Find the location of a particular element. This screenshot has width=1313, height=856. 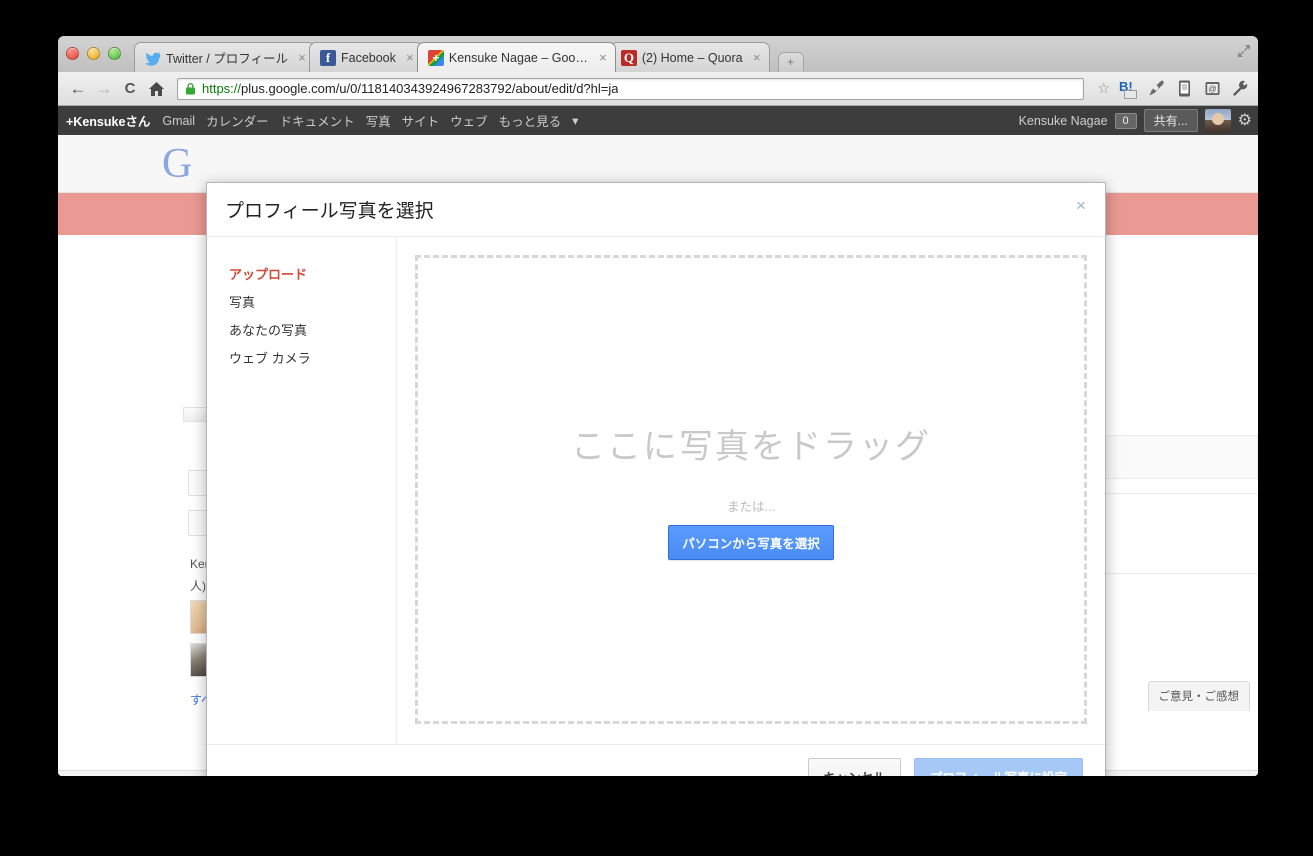

left-column: Ken 人) すべ is located at coordinates (150, 475).